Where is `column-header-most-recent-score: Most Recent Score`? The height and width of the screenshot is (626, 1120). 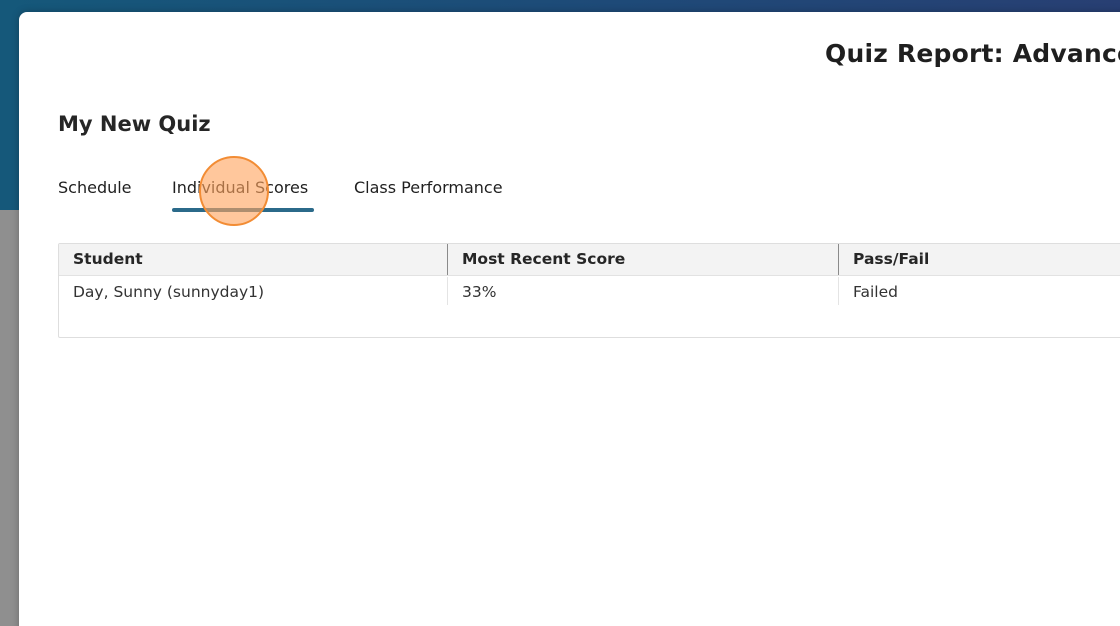
column-header-most-recent-score: Most Recent Score is located at coordinates (543, 259).